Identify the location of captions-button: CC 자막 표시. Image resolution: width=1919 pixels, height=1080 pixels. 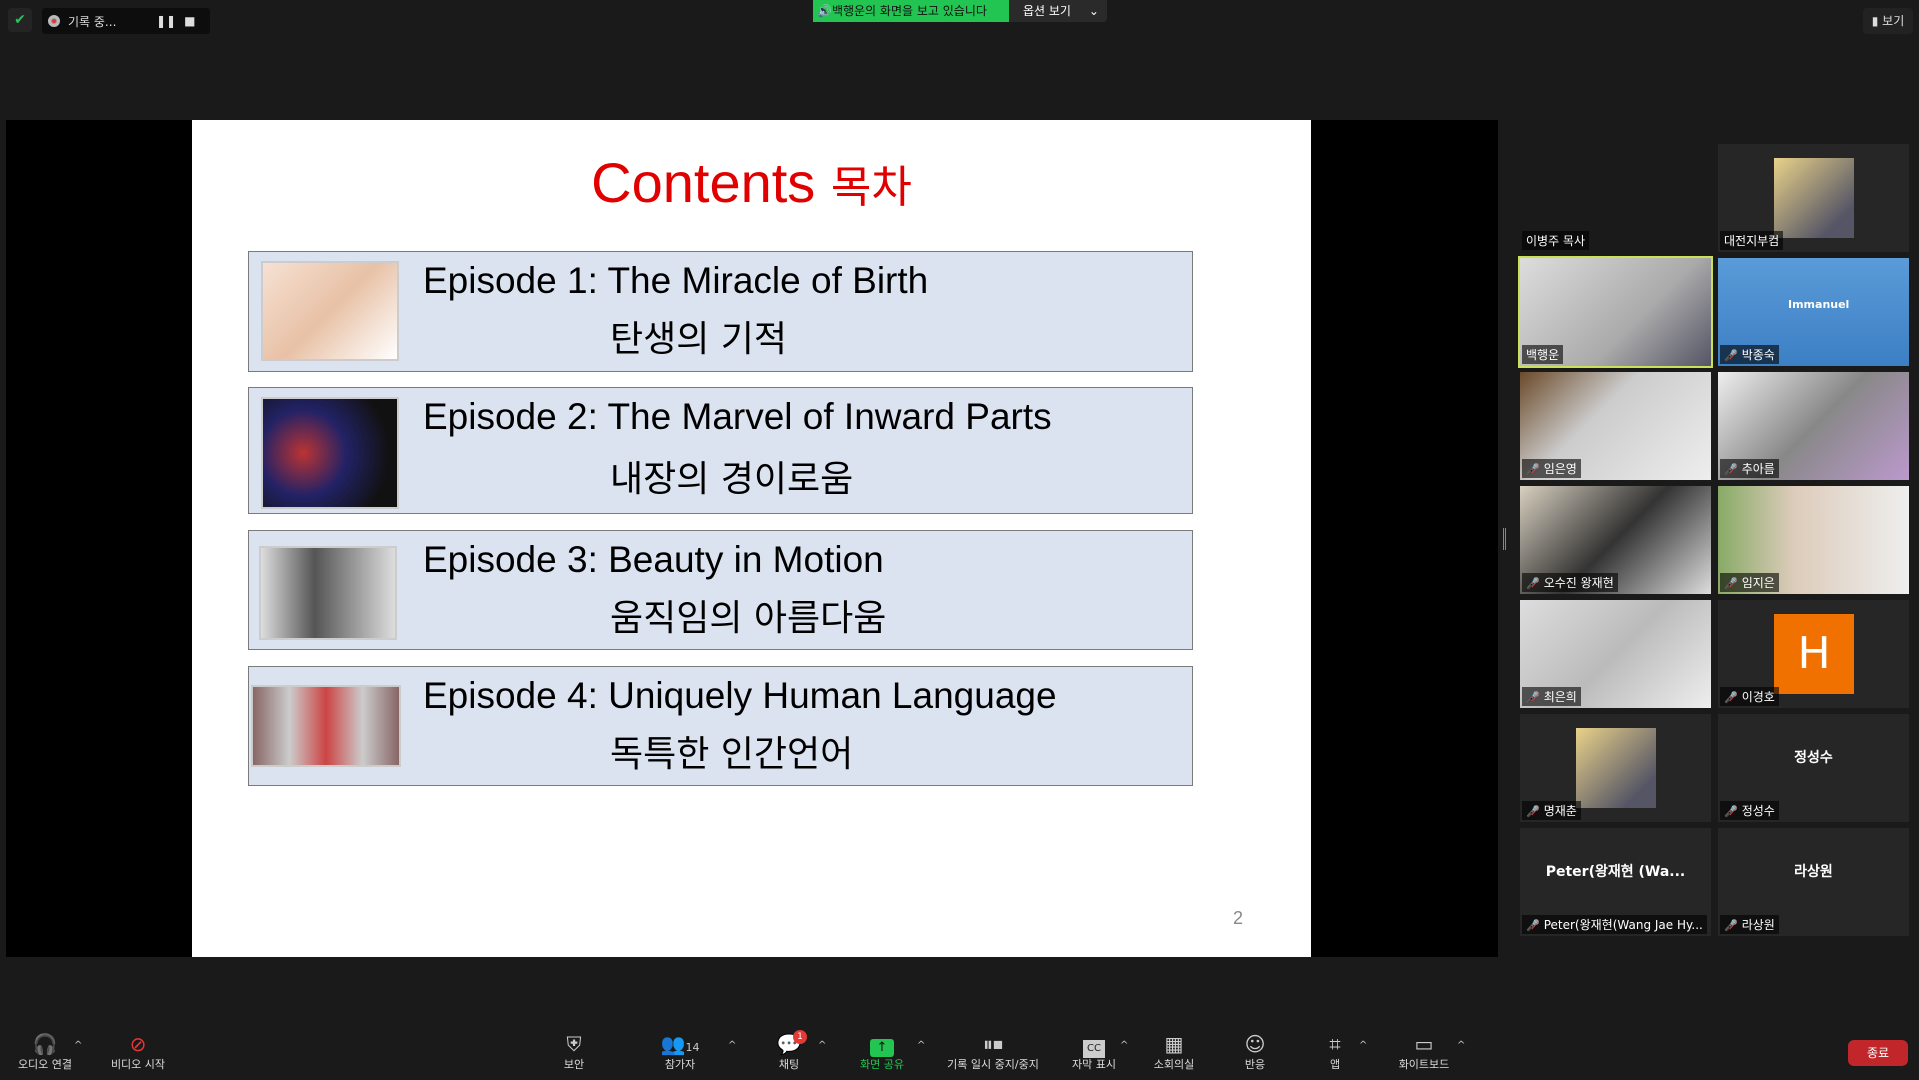
(1094, 1052).